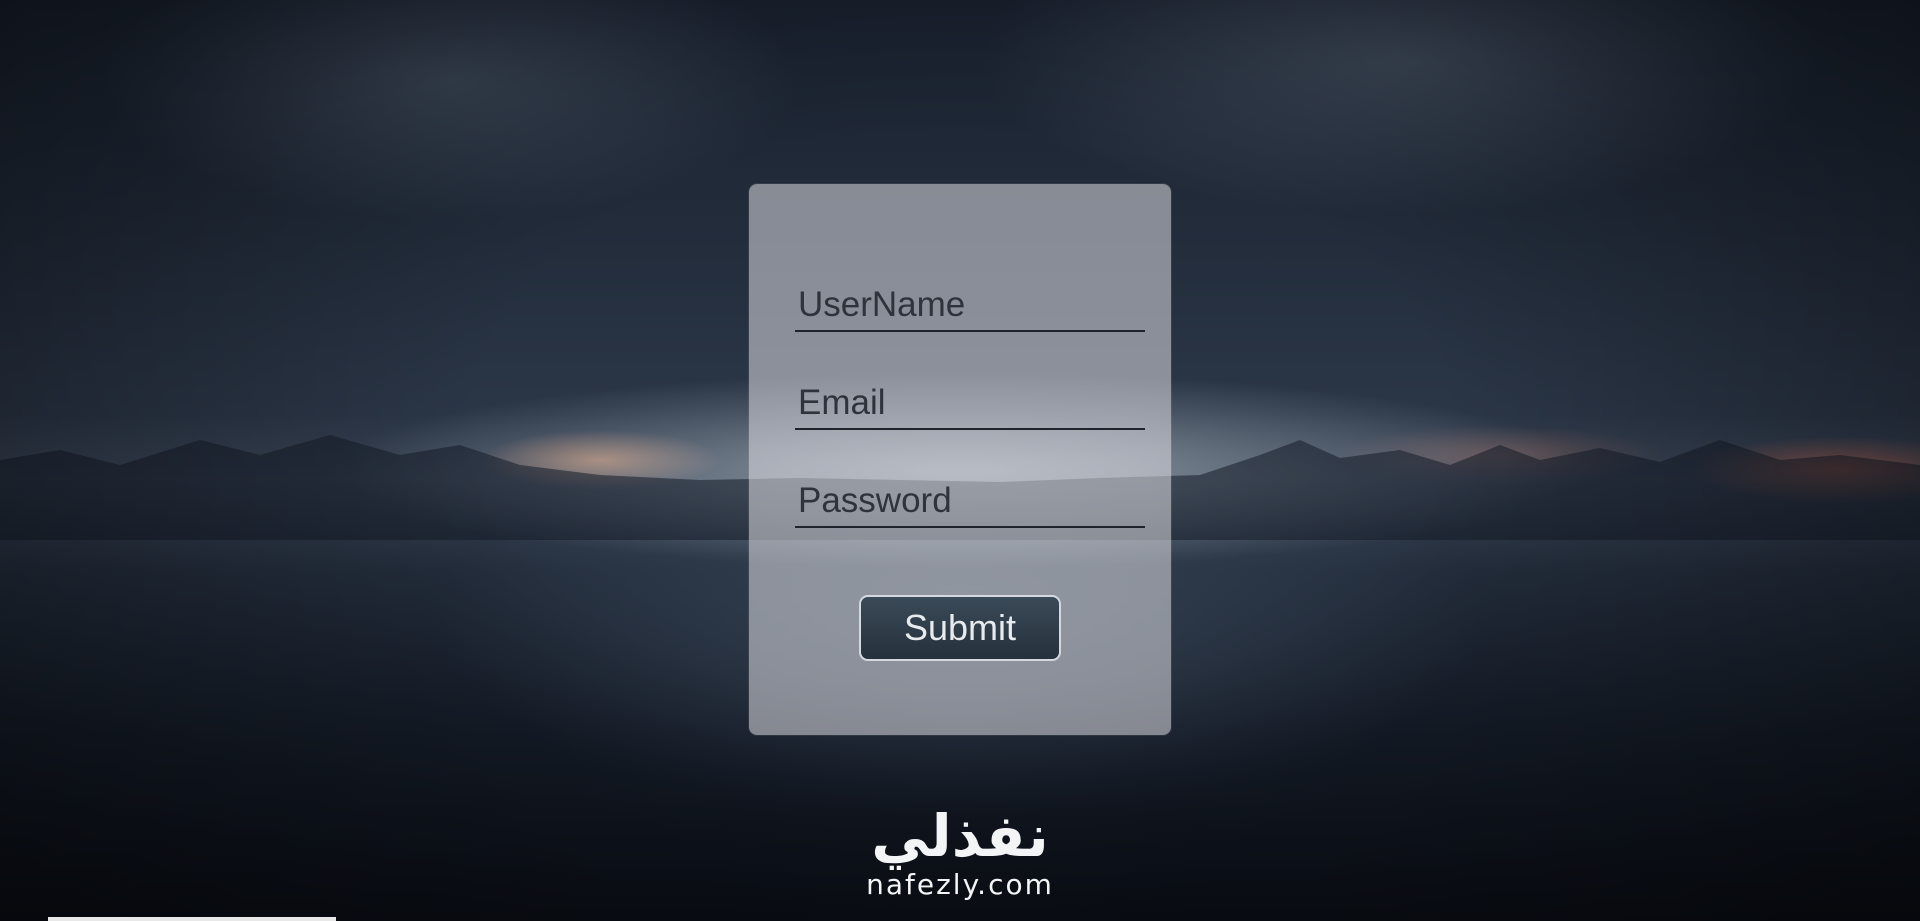  I want to click on submit-button: Submit, so click(960, 628).